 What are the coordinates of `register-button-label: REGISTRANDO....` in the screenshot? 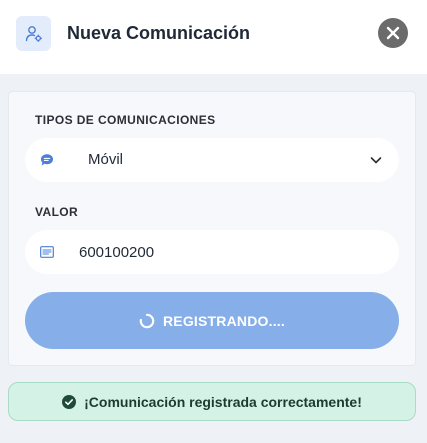 It's located at (223, 320).